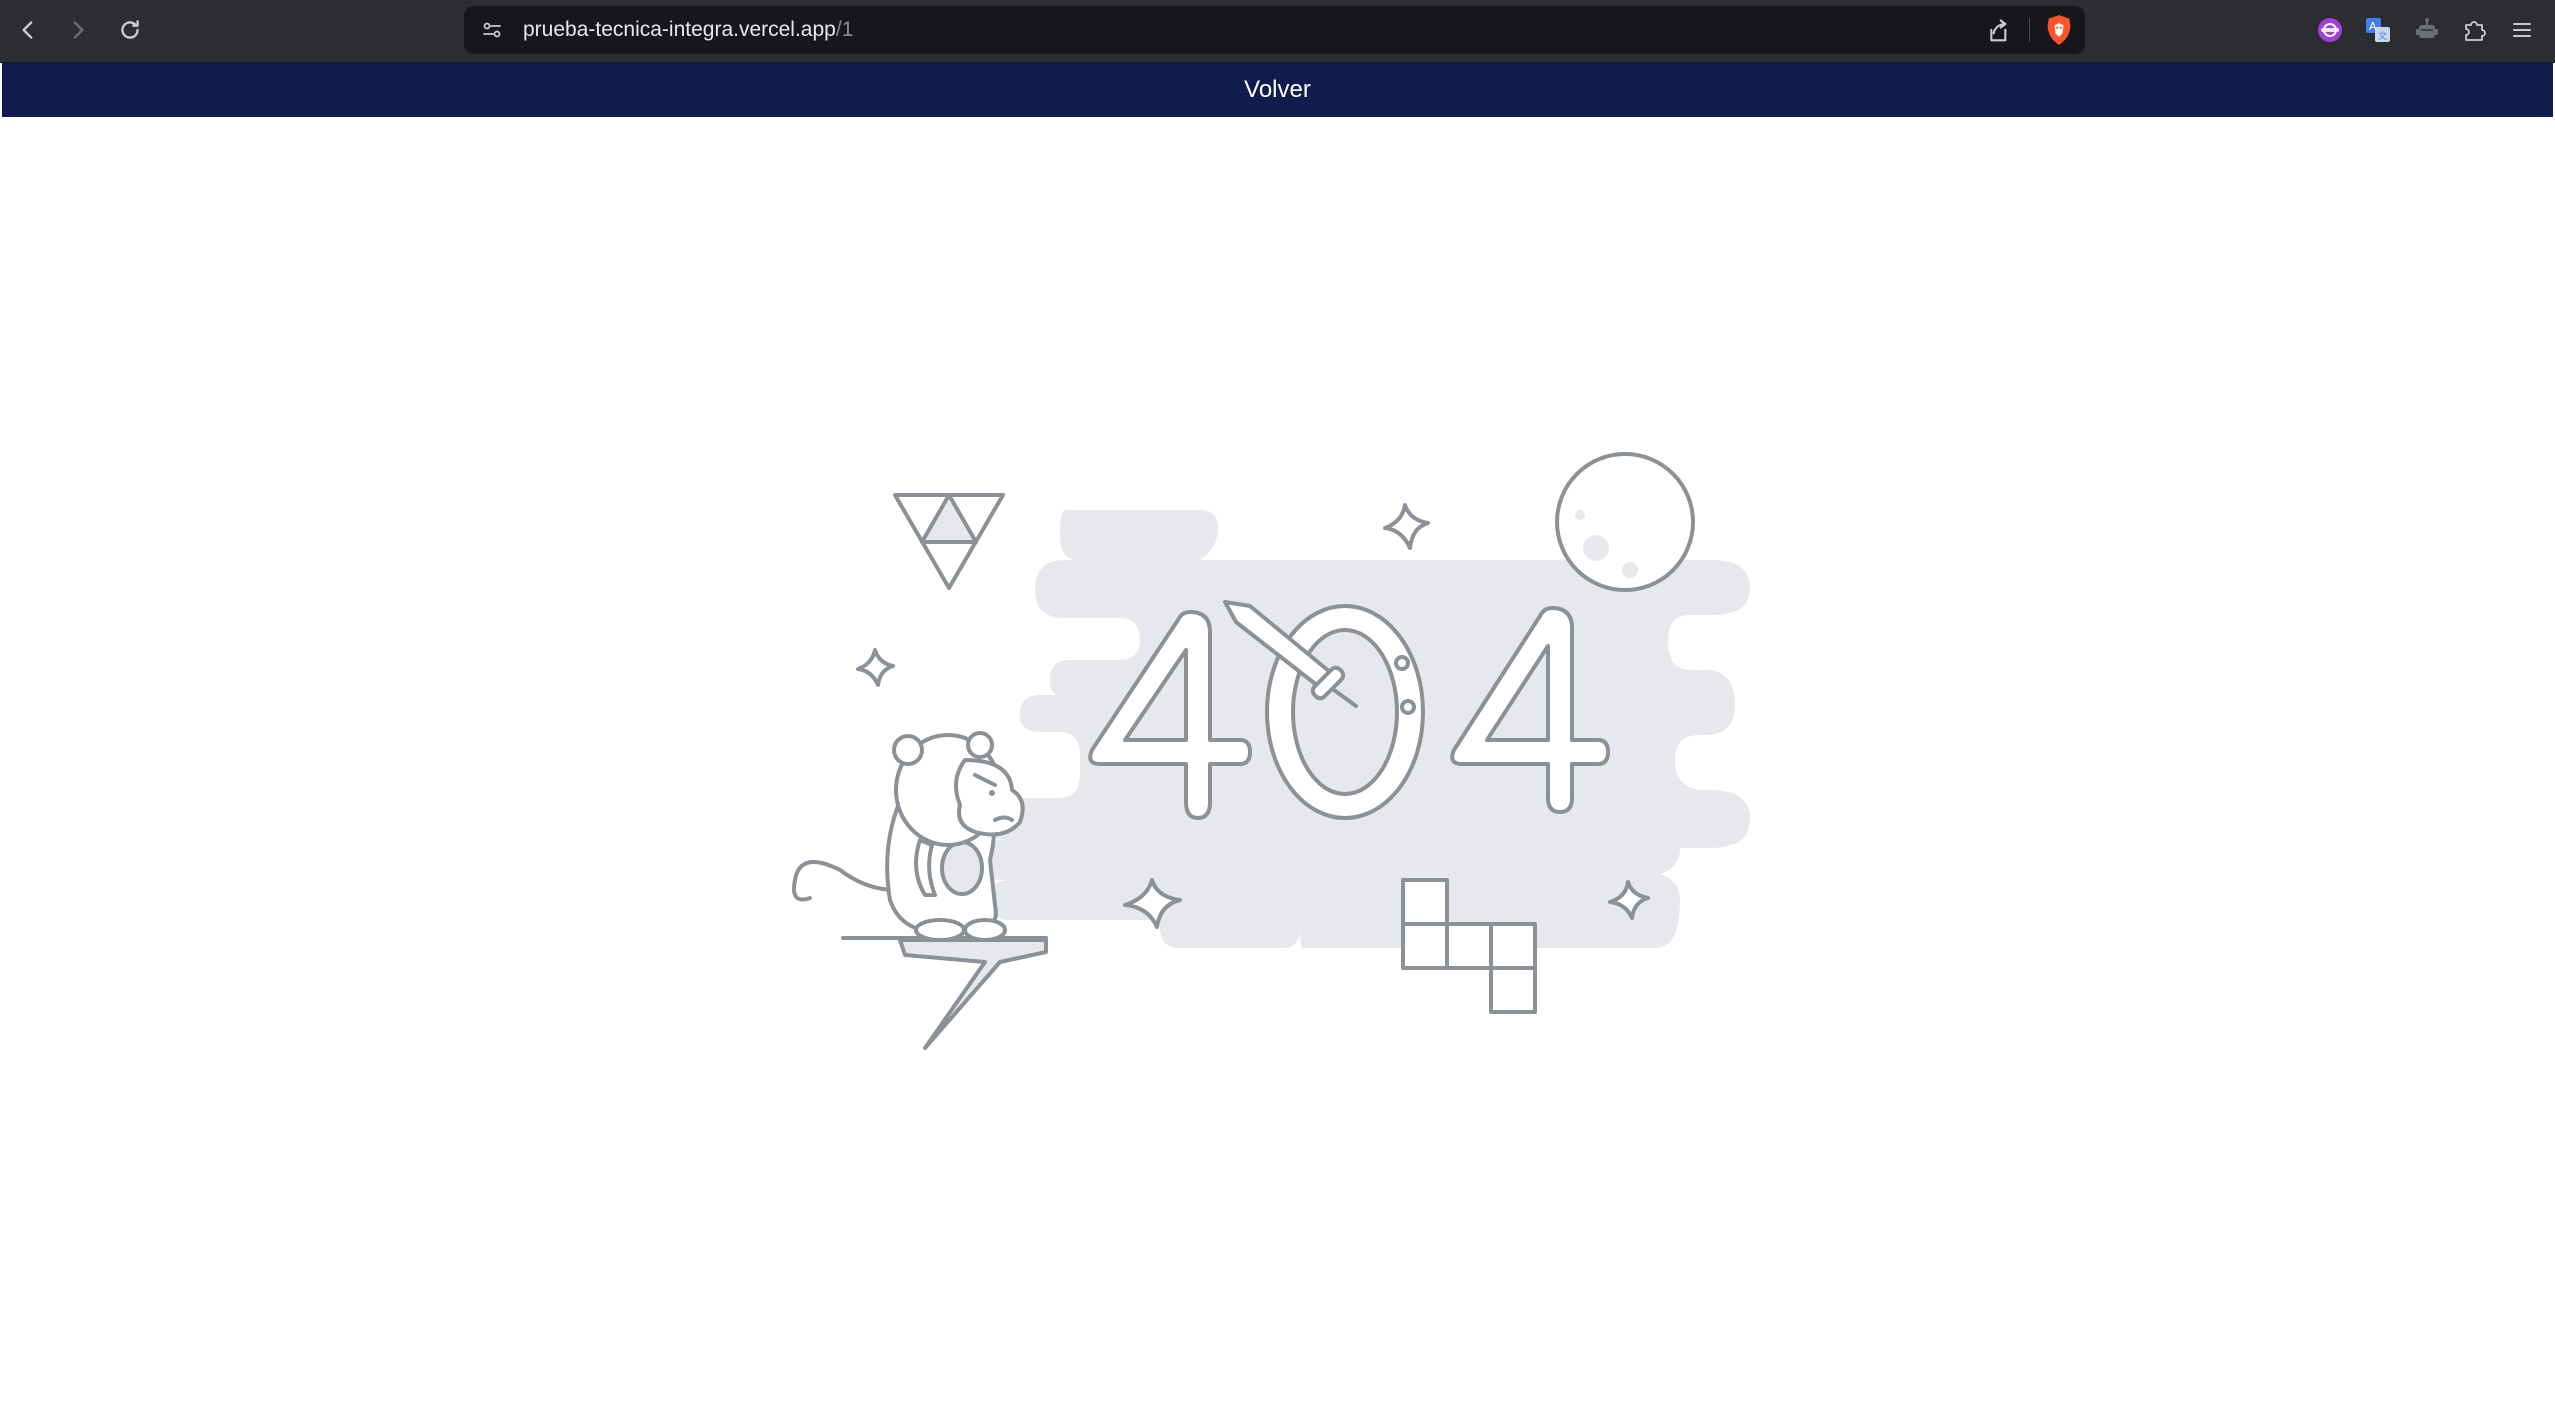  What do you see at coordinates (1274, 30) in the screenshot?
I see `address-bar: prueba-tecnica-integra.vercel.app/1` at bounding box center [1274, 30].